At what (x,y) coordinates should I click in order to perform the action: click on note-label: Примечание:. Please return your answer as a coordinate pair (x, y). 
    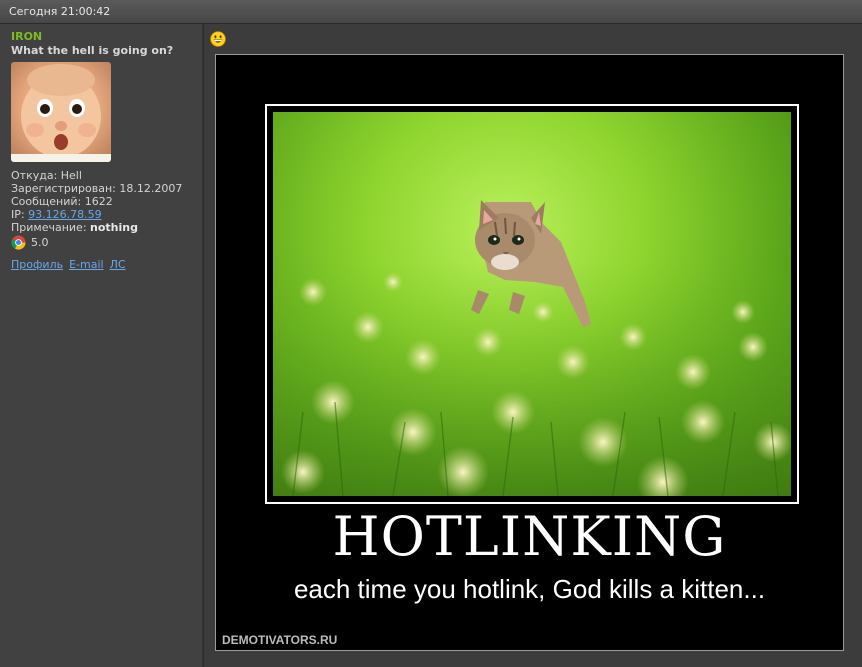
    Looking at the image, I should click on (51, 227).